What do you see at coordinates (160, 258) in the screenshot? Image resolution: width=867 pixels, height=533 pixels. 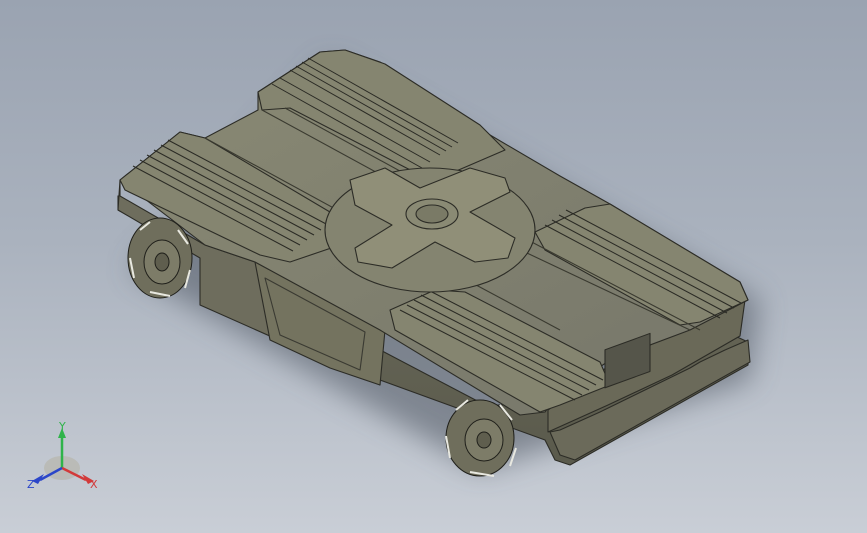 I see `mecanum-wheel-front-left` at bounding box center [160, 258].